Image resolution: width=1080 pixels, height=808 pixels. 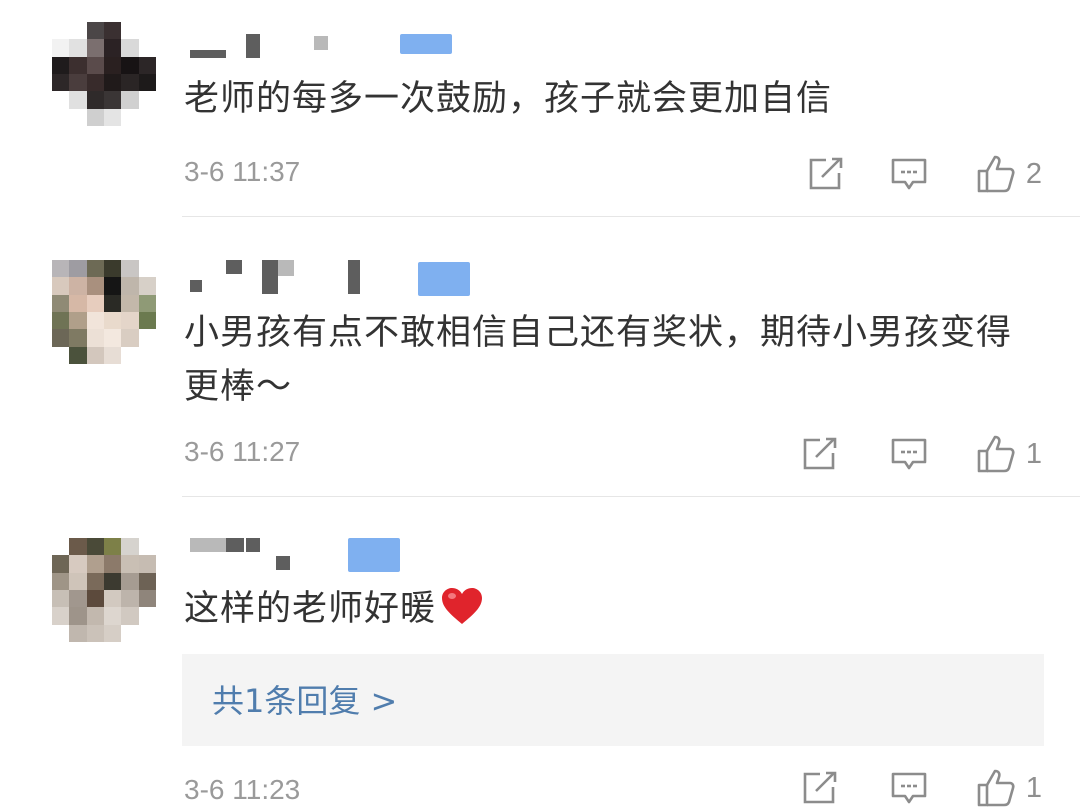 I want to click on like-count: 2, so click(x=1033, y=173).